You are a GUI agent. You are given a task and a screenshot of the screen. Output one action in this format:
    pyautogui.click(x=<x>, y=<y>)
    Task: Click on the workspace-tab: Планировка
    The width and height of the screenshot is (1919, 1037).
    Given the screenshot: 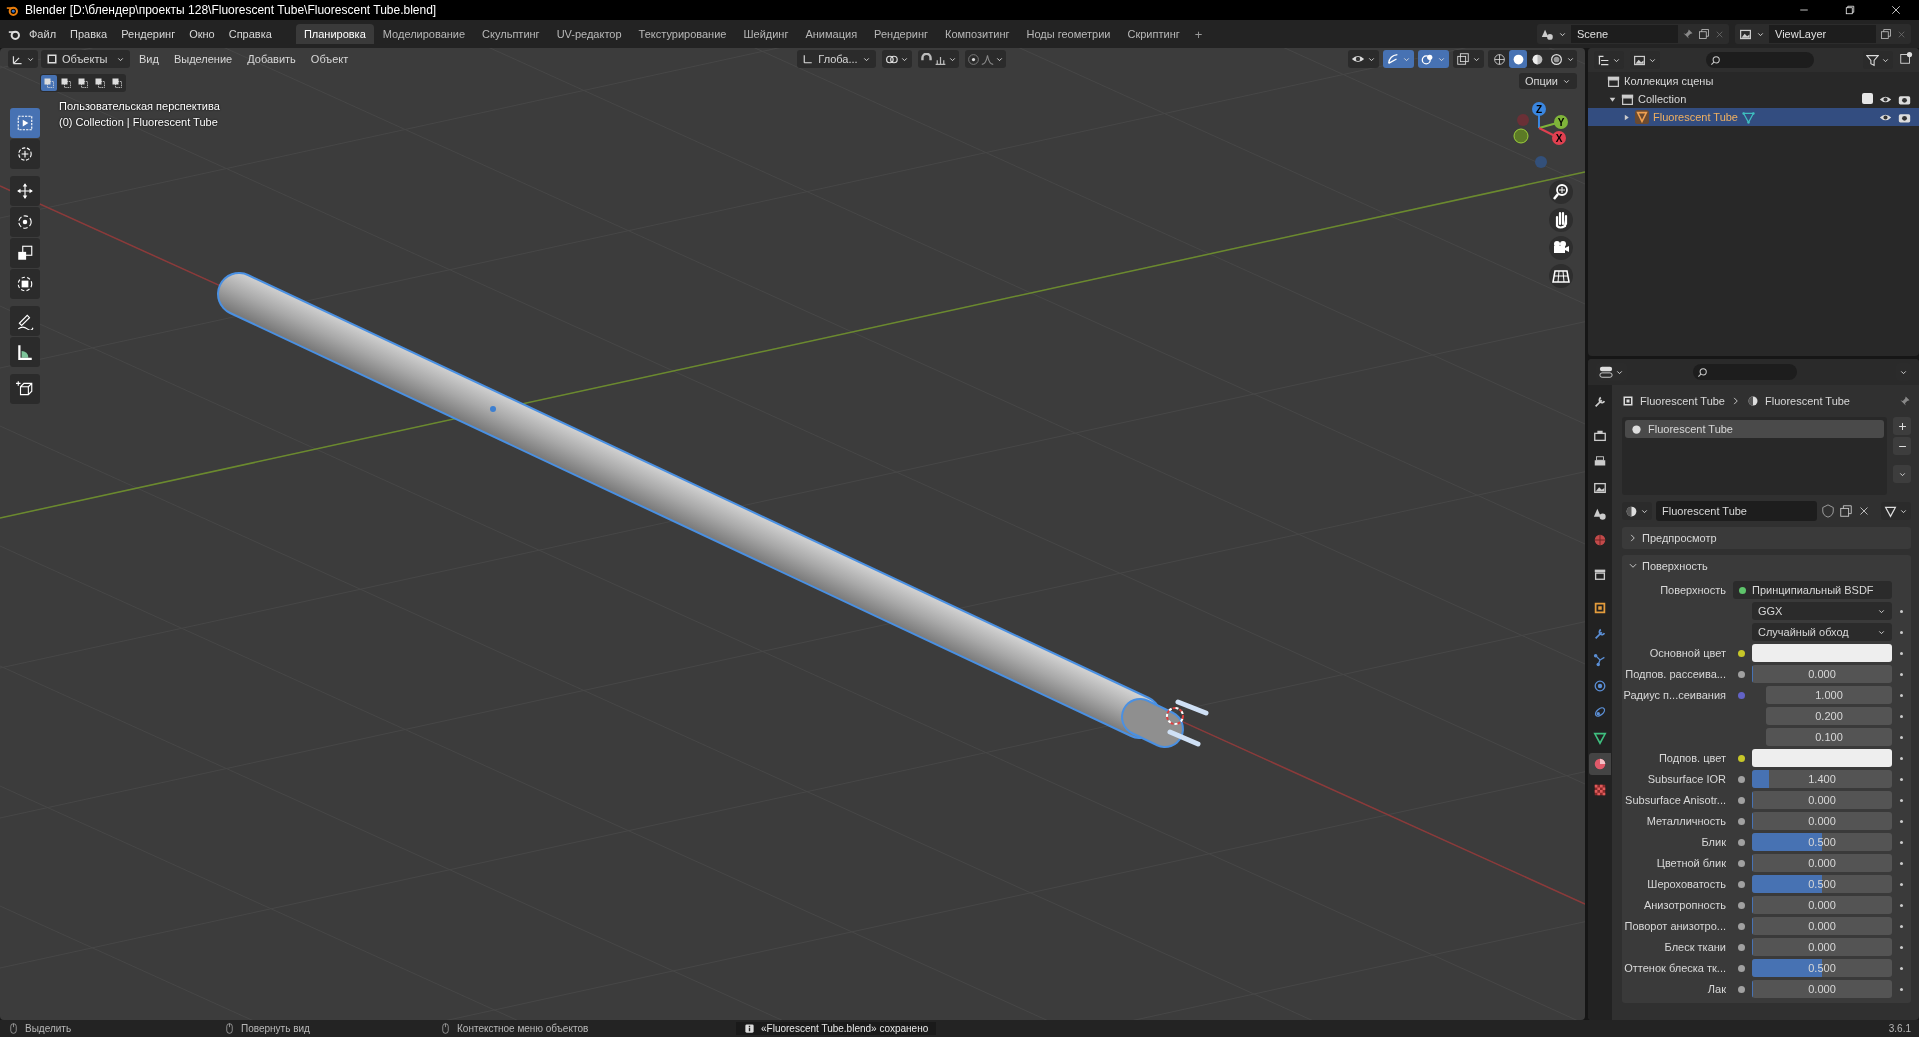 What is the action you would take?
    pyautogui.click(x=334, y=34)
    